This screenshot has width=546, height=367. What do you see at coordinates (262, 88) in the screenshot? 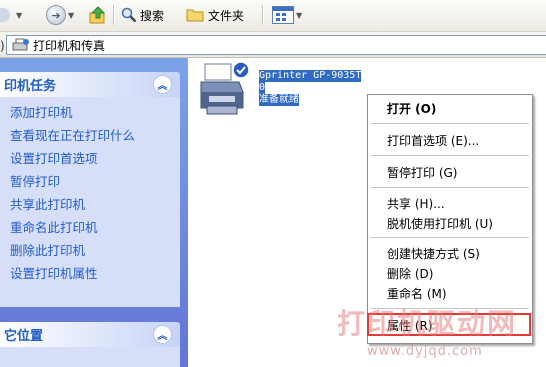
I see `printer-doc-count: 0` at bounding box center [262, 88].